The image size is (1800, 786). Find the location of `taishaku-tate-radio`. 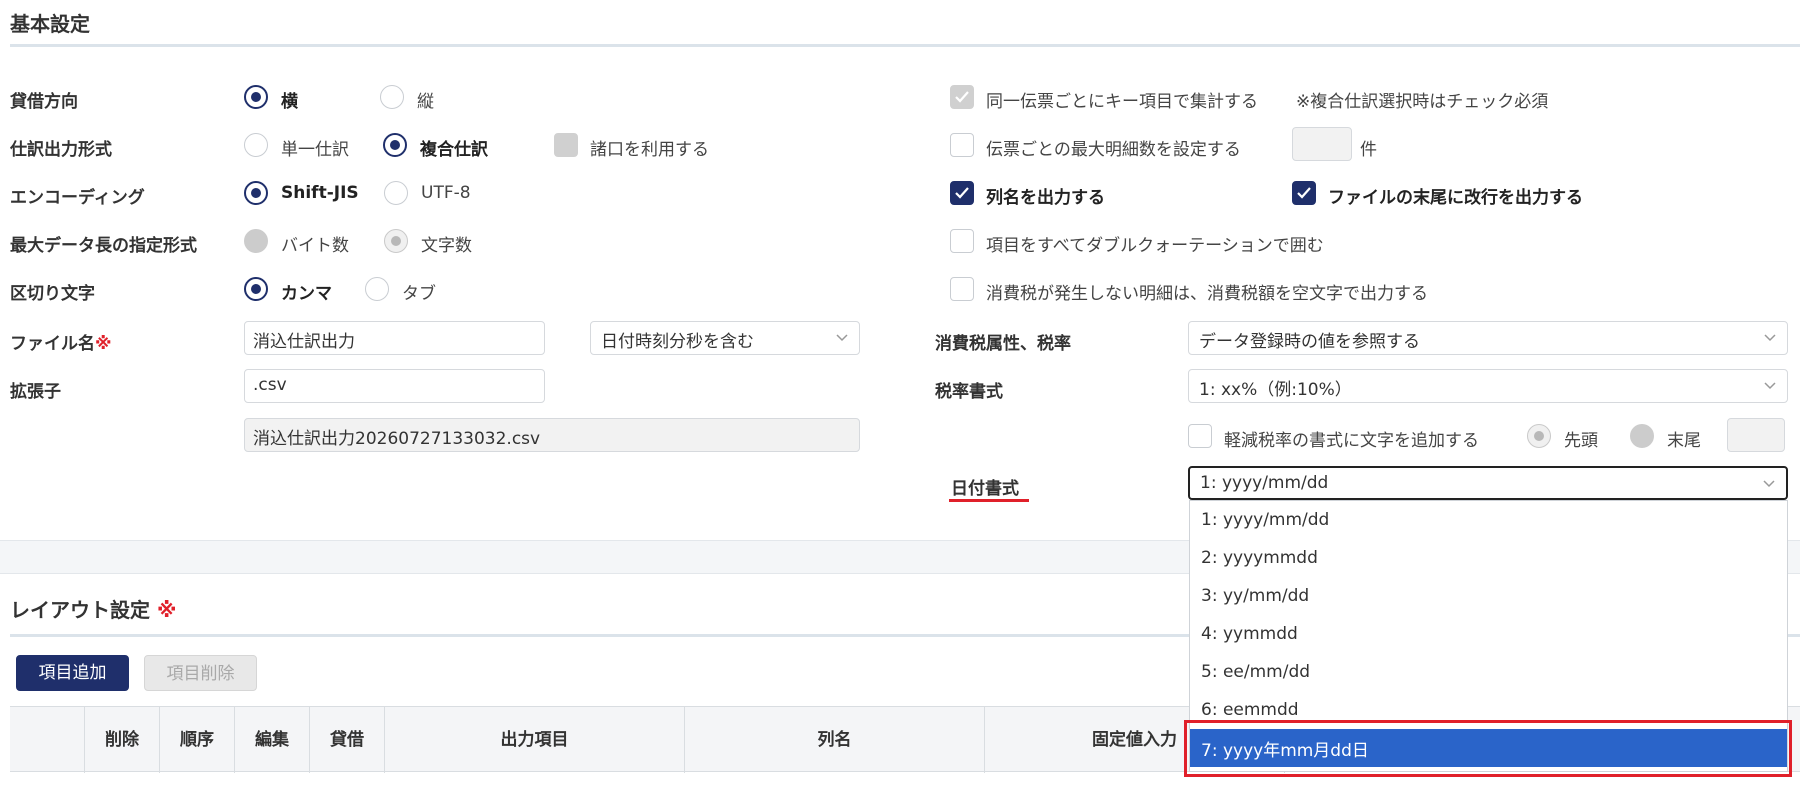

taishaku-tate-radio is located at coordinates (392, 97).